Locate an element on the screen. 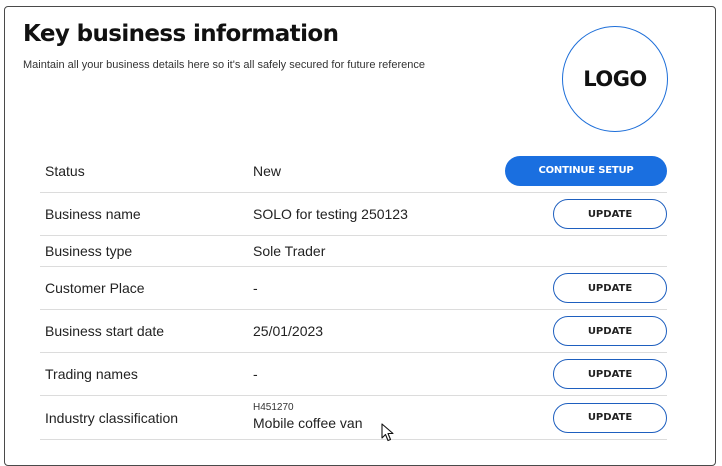 This screenshot has width=722, height=466. page-title: Key business information is located at coordinates (181, 34).